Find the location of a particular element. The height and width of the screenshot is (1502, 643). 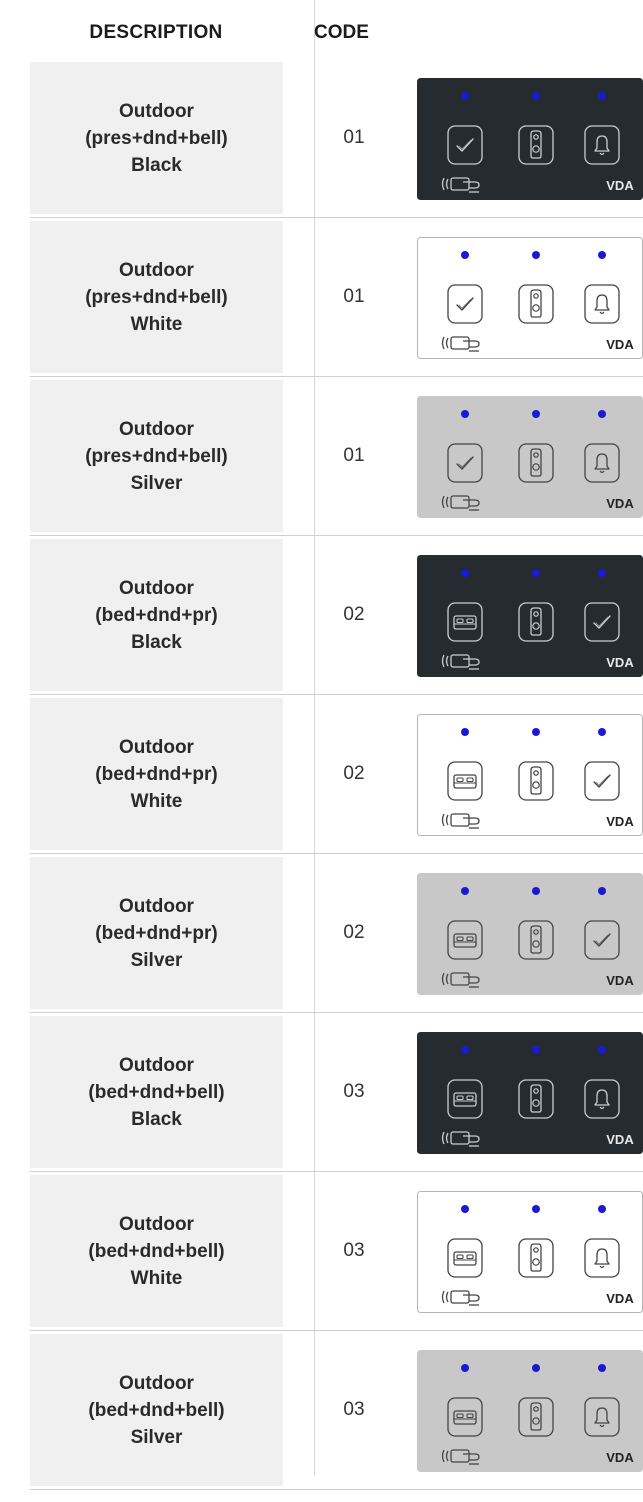

table-row: Outdoor (bed+dnd+bell) White 03 VDA is located at coordinates (336, 1253).